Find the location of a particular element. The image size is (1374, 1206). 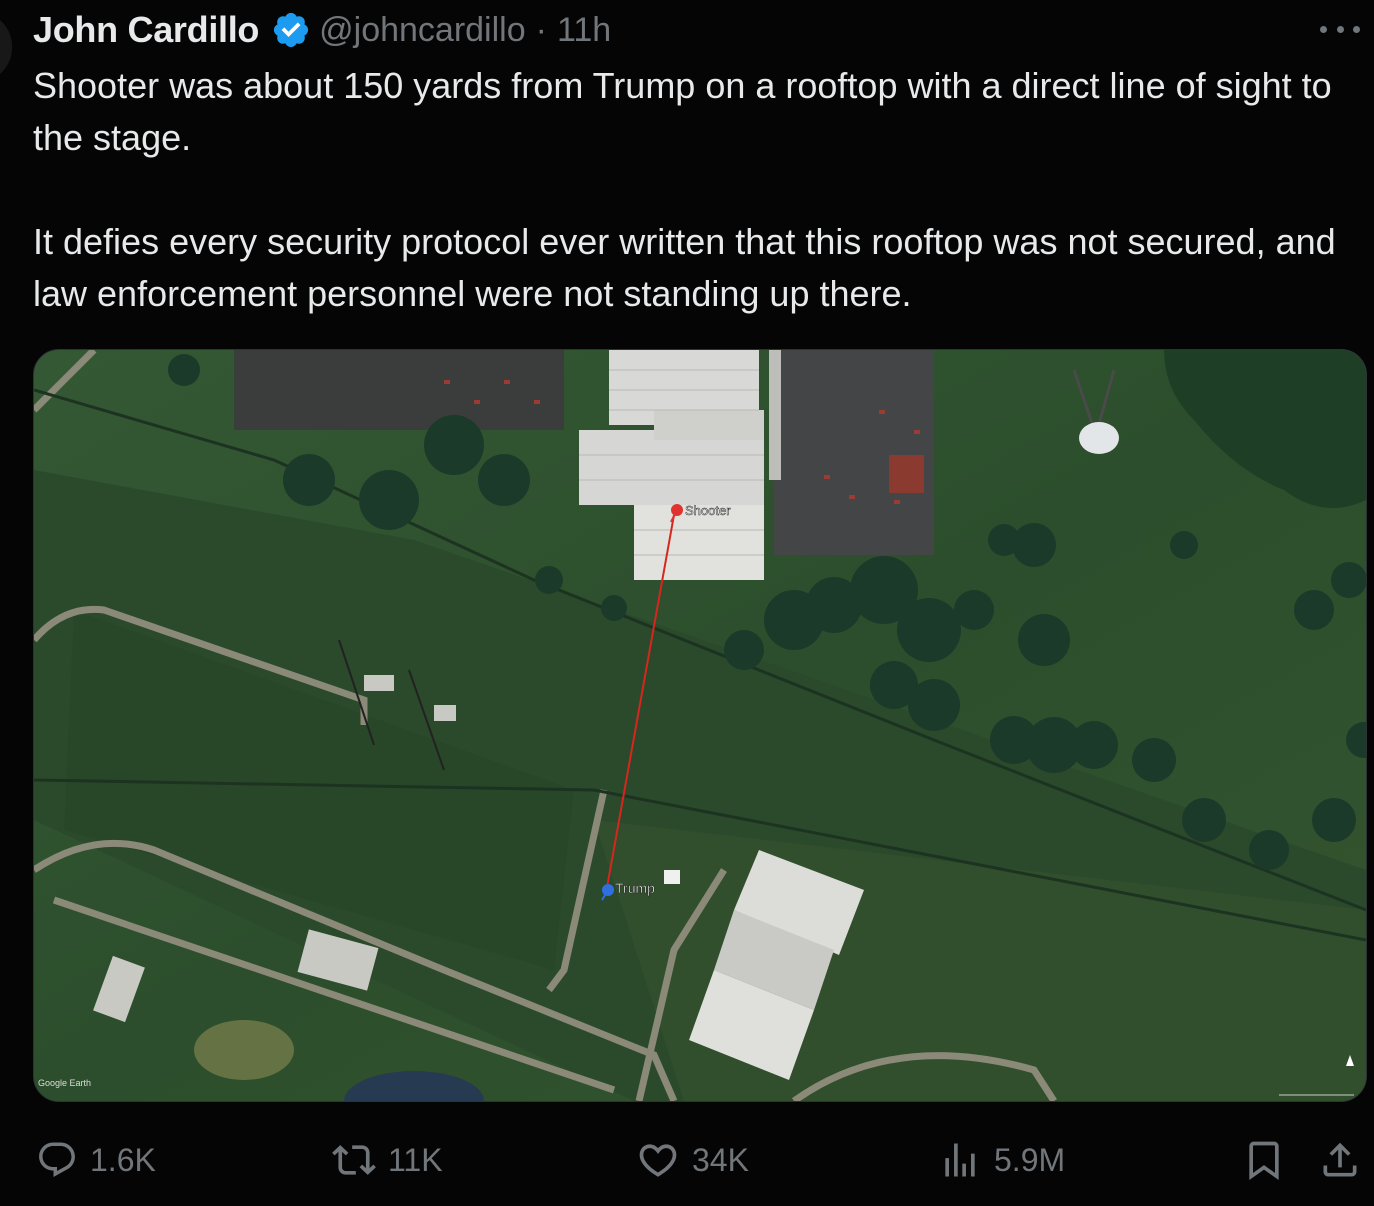

reply-icon is located at coordinates (57, 1160).